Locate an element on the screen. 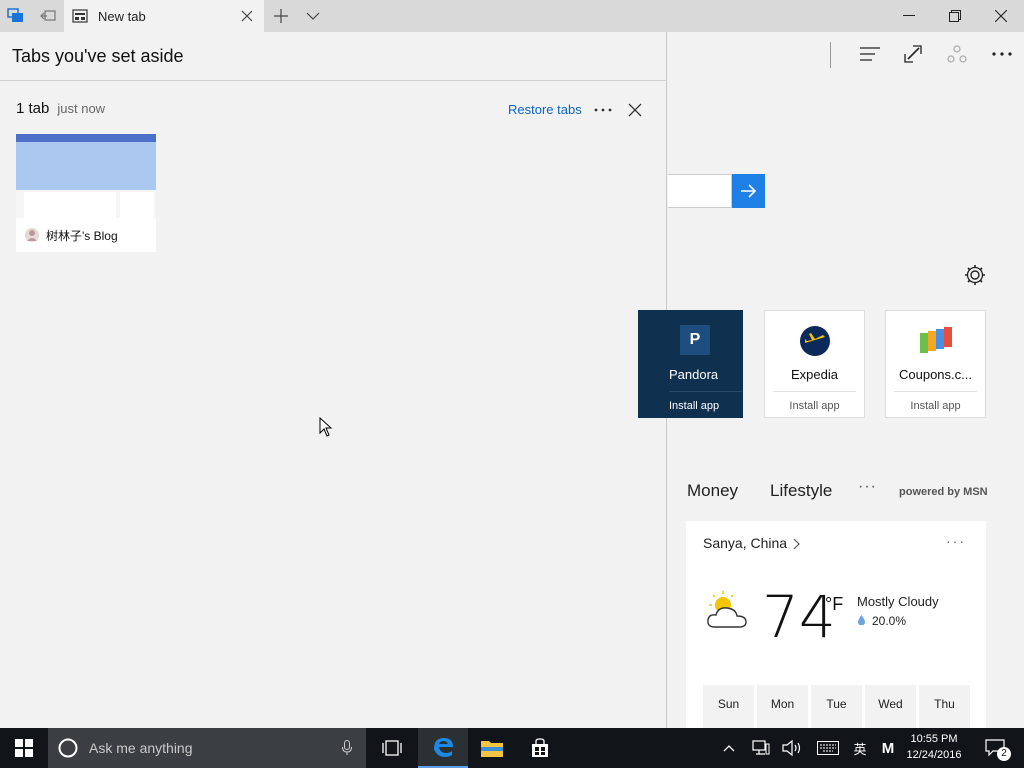  volume-icon is located at coordinates (791, 748).